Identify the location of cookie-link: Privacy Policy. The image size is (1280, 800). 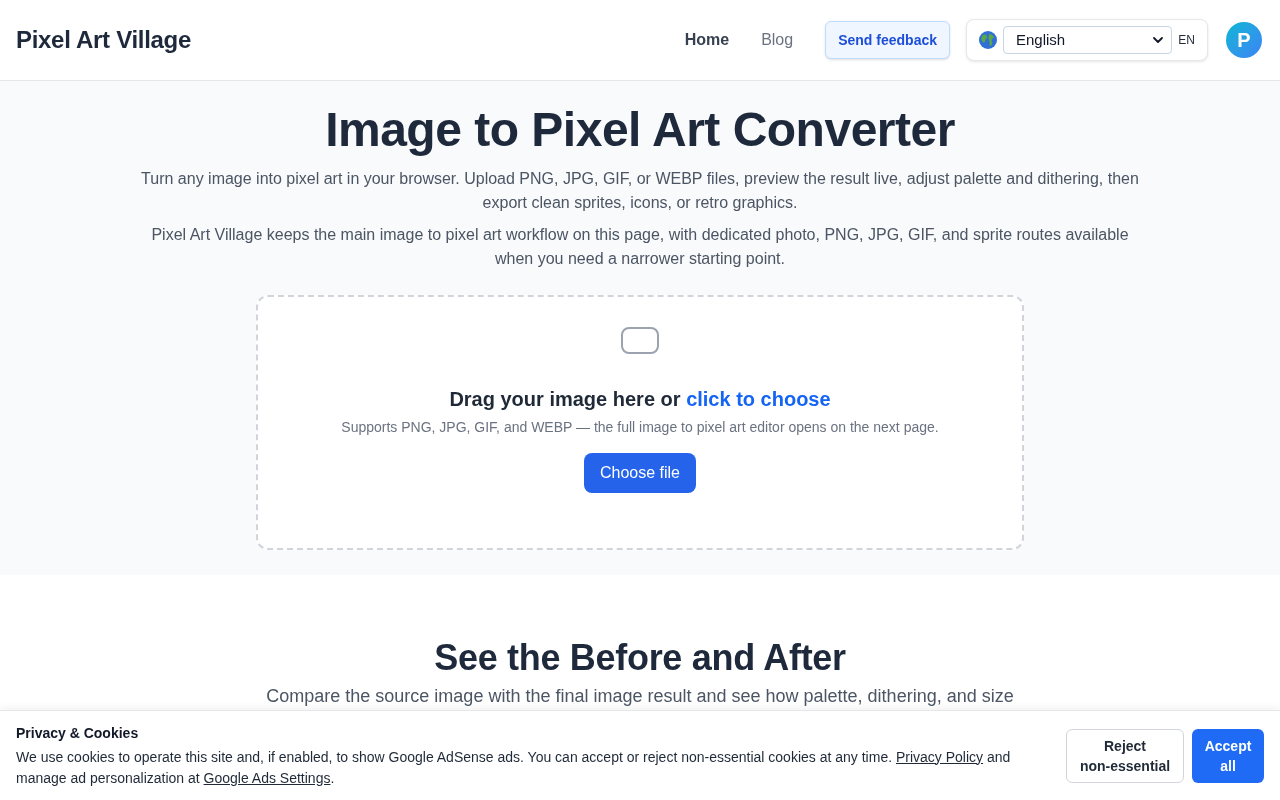
(939, 756).